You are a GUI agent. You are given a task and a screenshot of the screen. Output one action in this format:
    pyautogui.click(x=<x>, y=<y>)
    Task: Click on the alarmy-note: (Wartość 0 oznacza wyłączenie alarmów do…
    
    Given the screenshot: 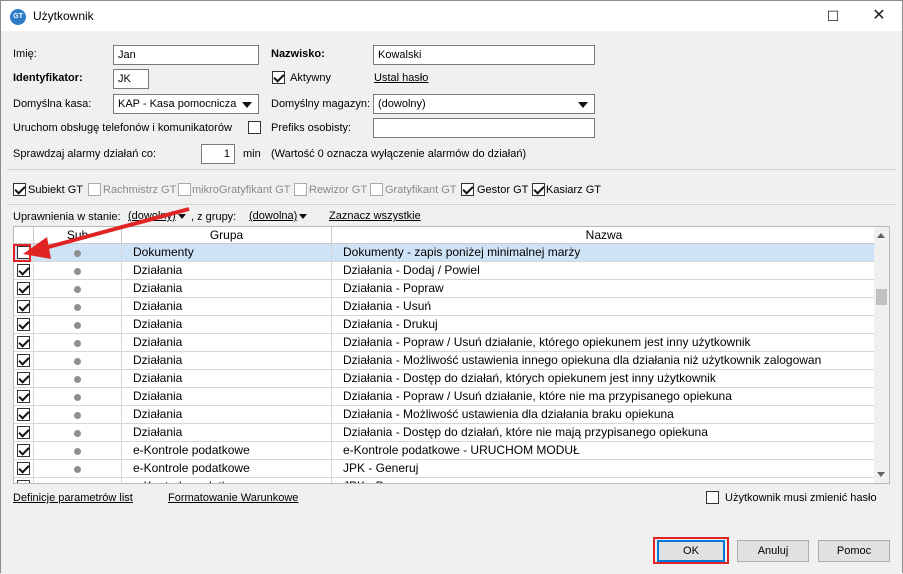 What is the action you would take?
    pyautogui.click(x=399, y=154)
    